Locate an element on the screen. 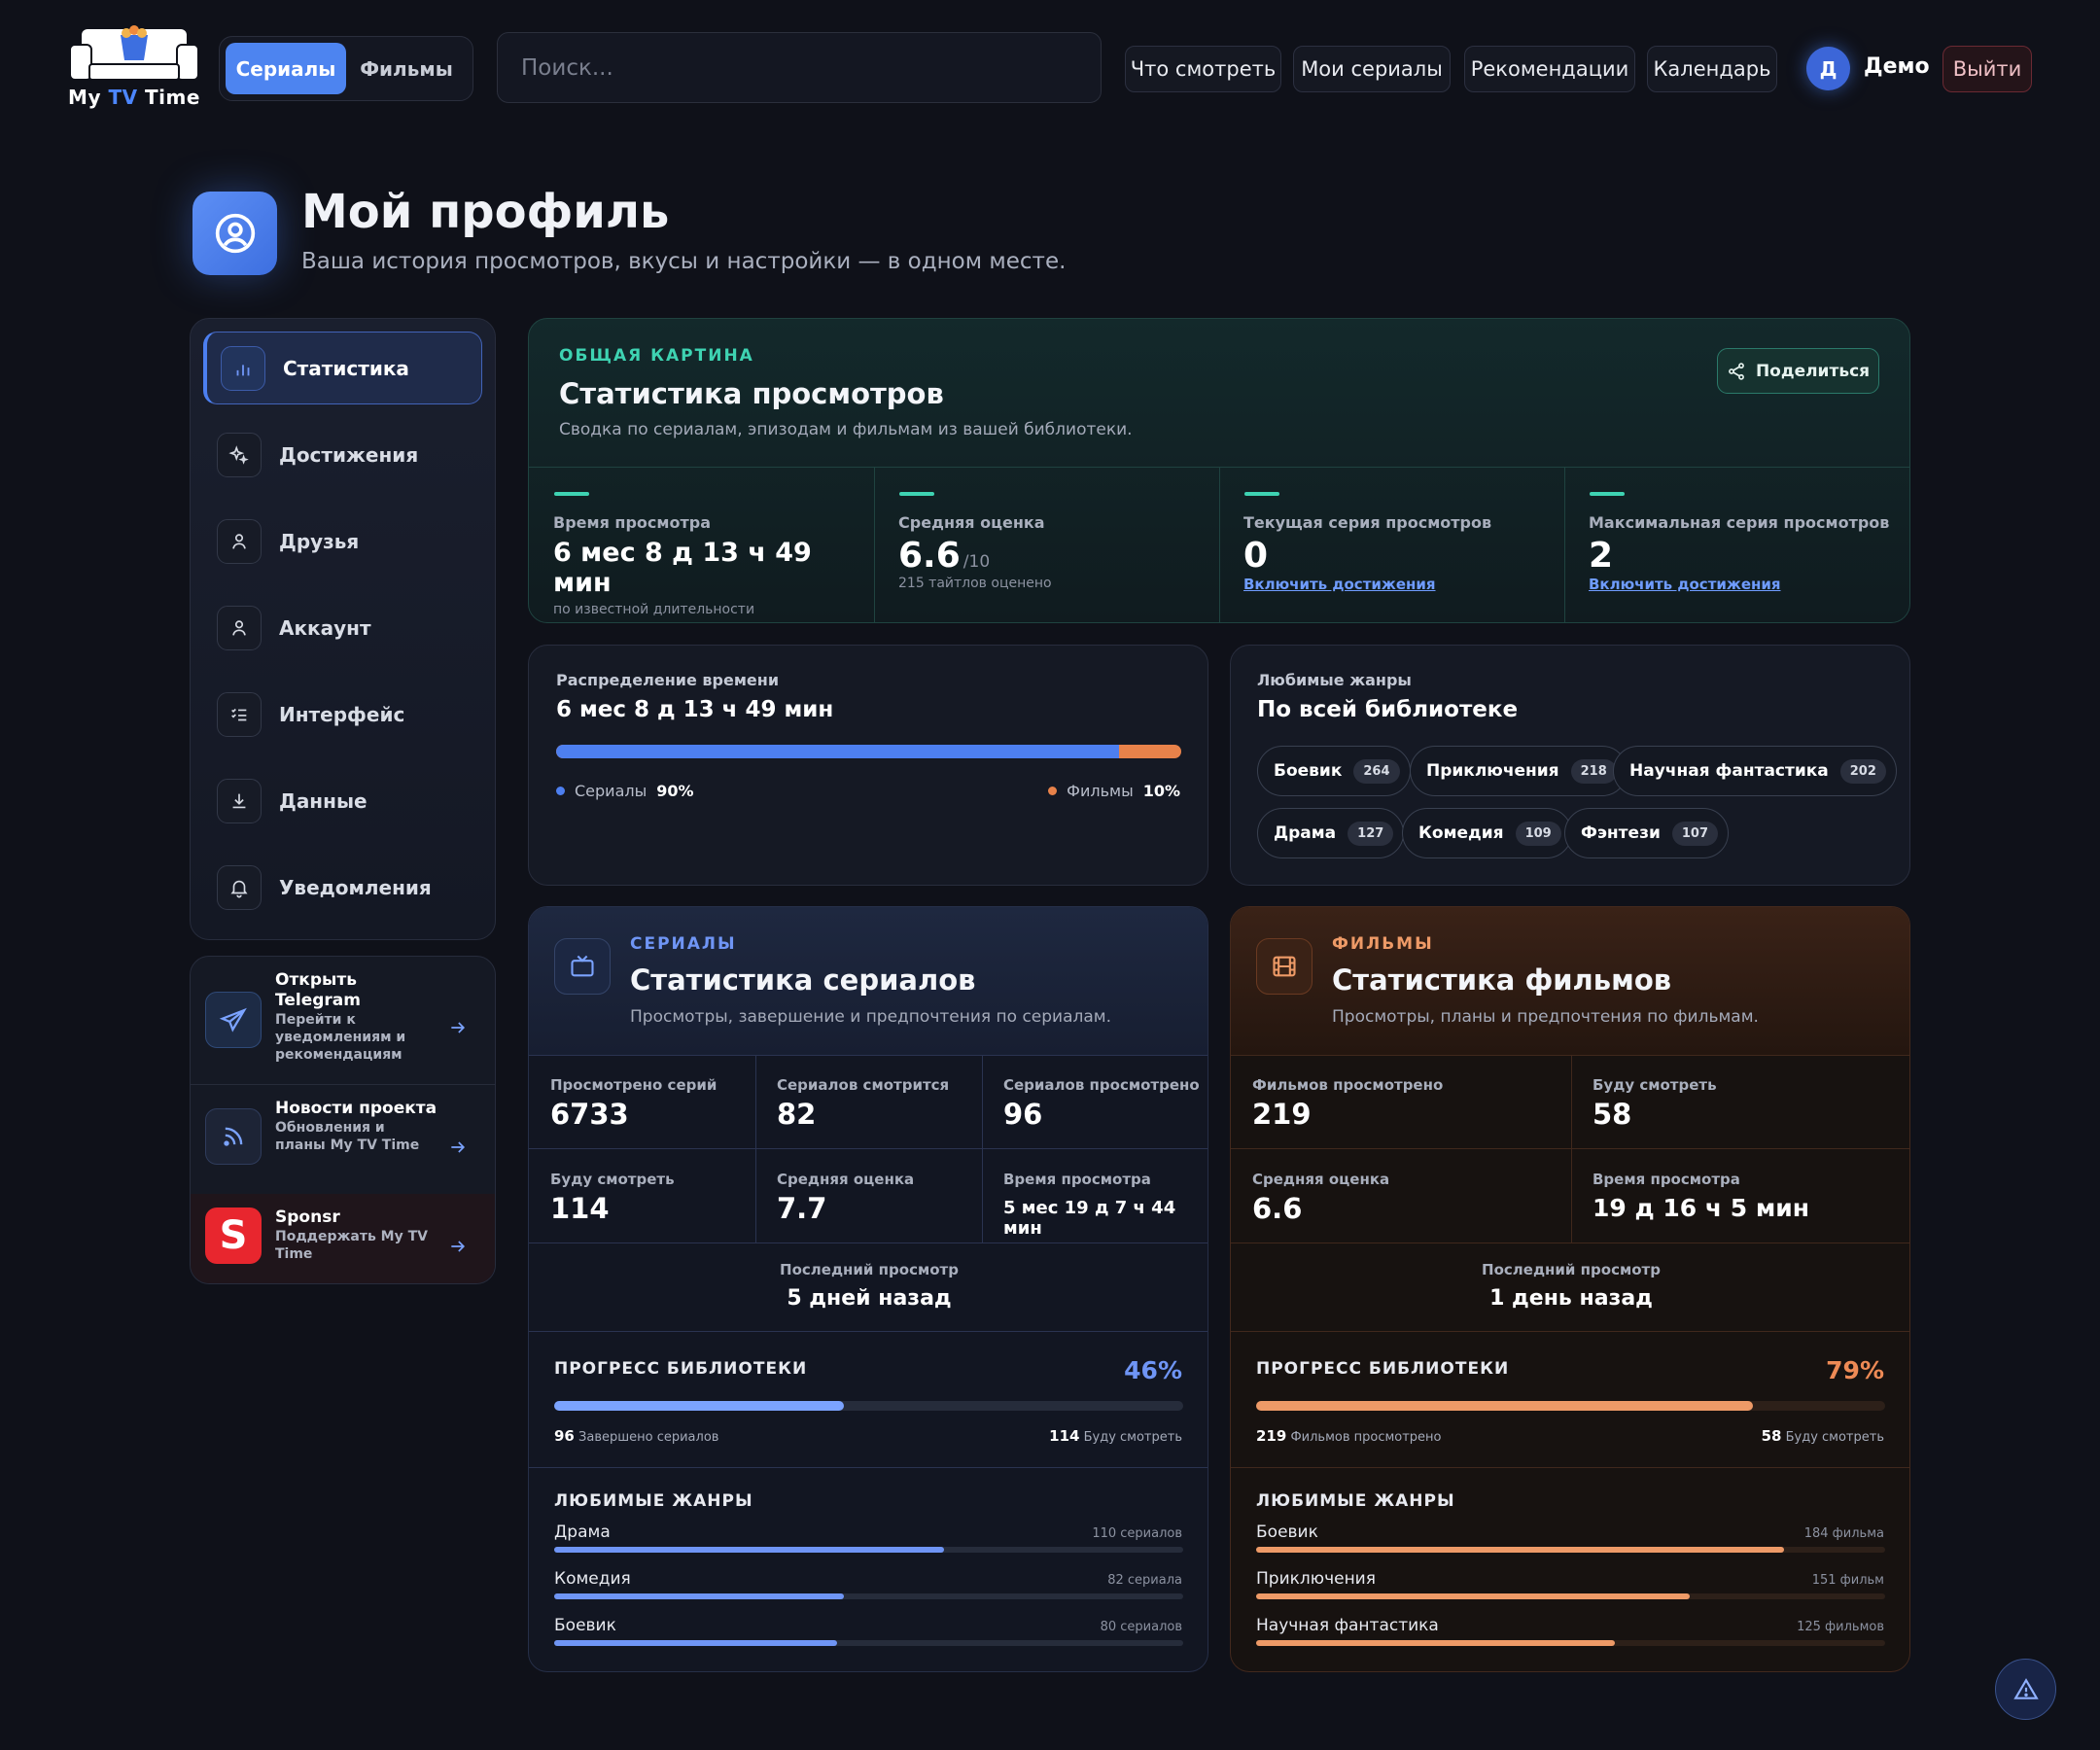  share-button: Поделиться is located at coordinates (1798, 371).